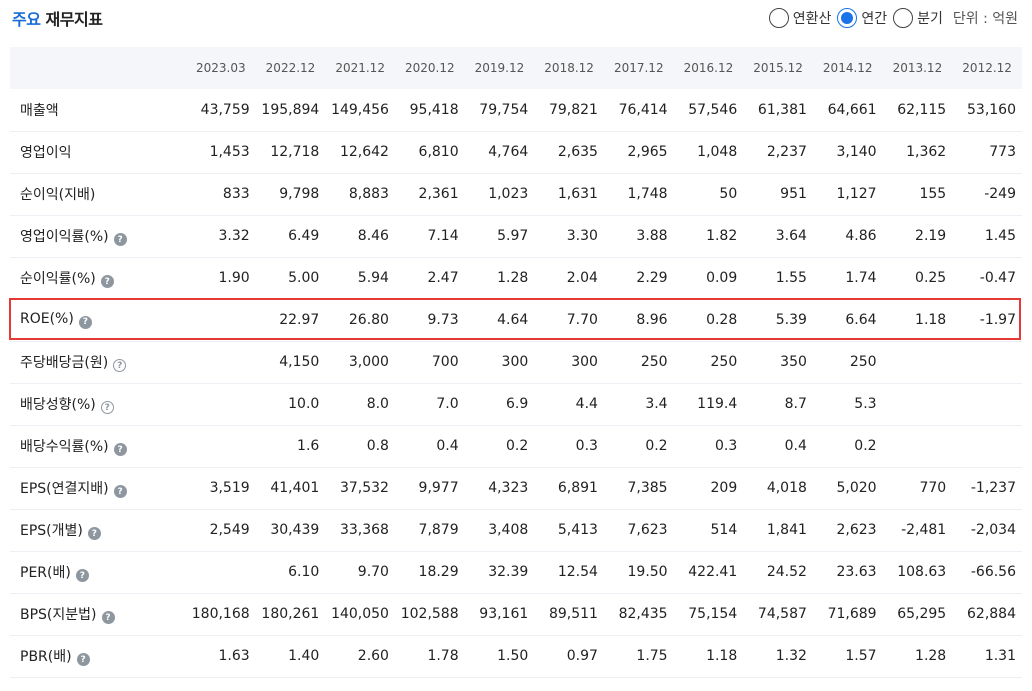 Image resolution: width=1032 pixels, height=691 pixels. I want to click on table-cell: 62,115, so click(922, 109).